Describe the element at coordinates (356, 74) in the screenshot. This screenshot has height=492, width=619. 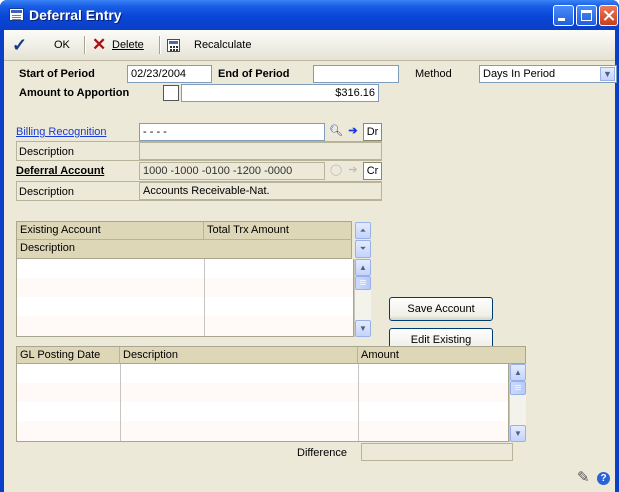
I see `end-period-field` at that location.